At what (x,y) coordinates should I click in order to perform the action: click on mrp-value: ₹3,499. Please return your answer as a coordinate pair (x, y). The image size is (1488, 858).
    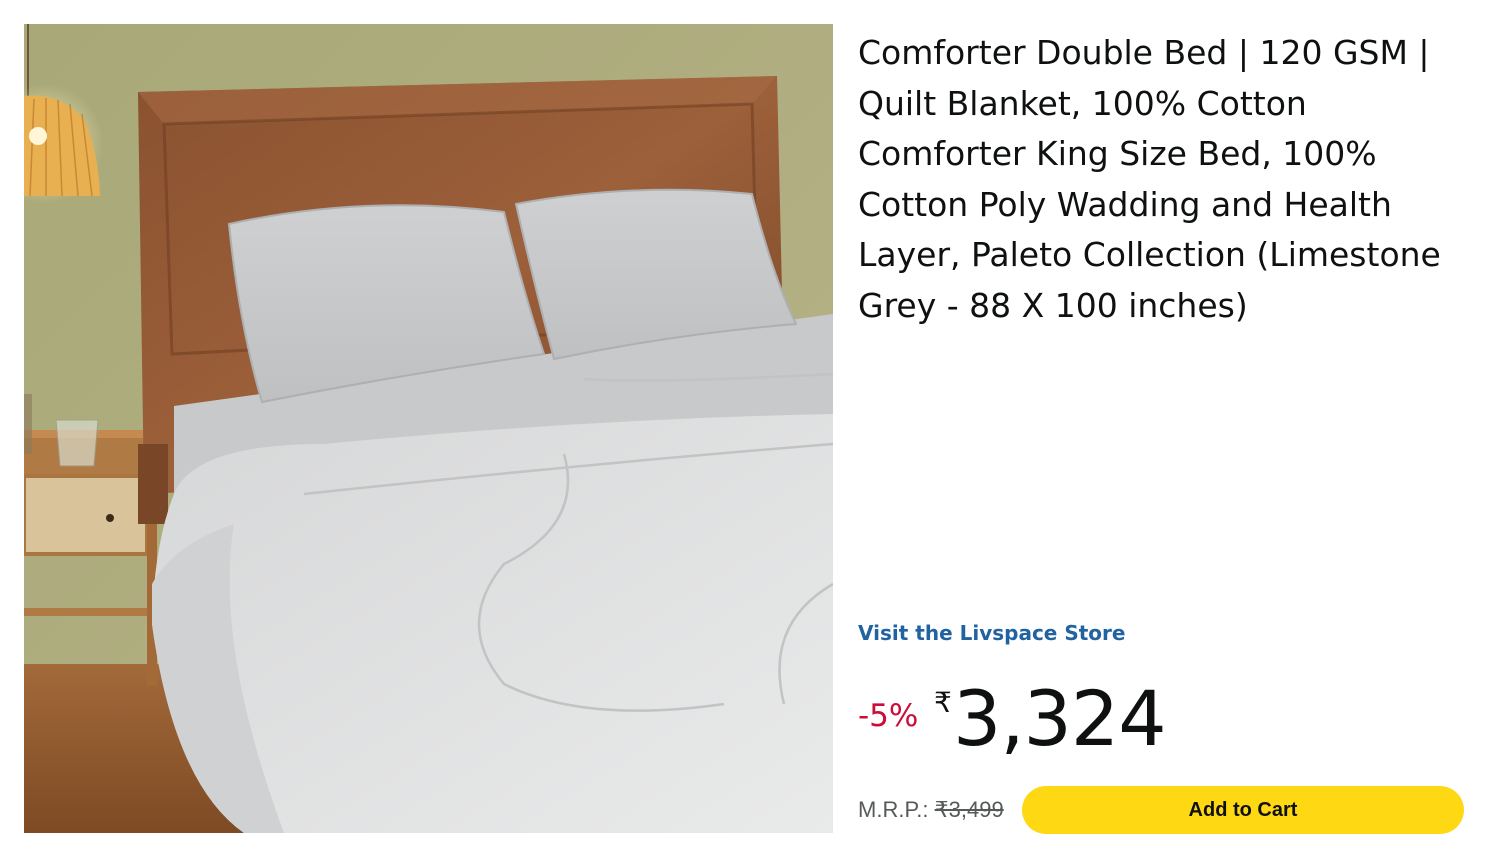
    Looking at the image, I should click on (969, 809).